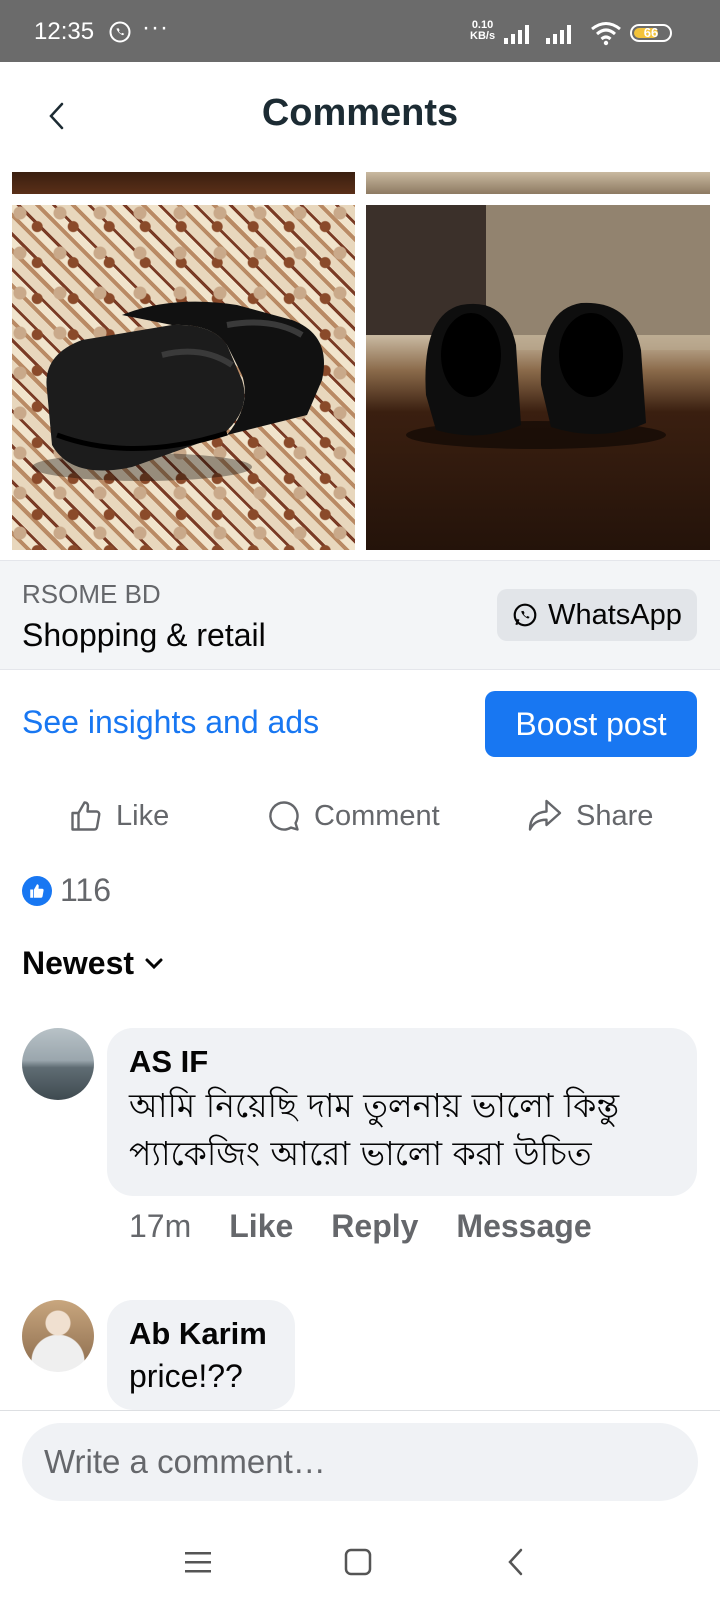 Image resolution: width=720 pixels, height=1600 pixels. What do you see at coordinates (545, 815) in the screenshot?
I see `share-icon` at bounding box center [545, 815].